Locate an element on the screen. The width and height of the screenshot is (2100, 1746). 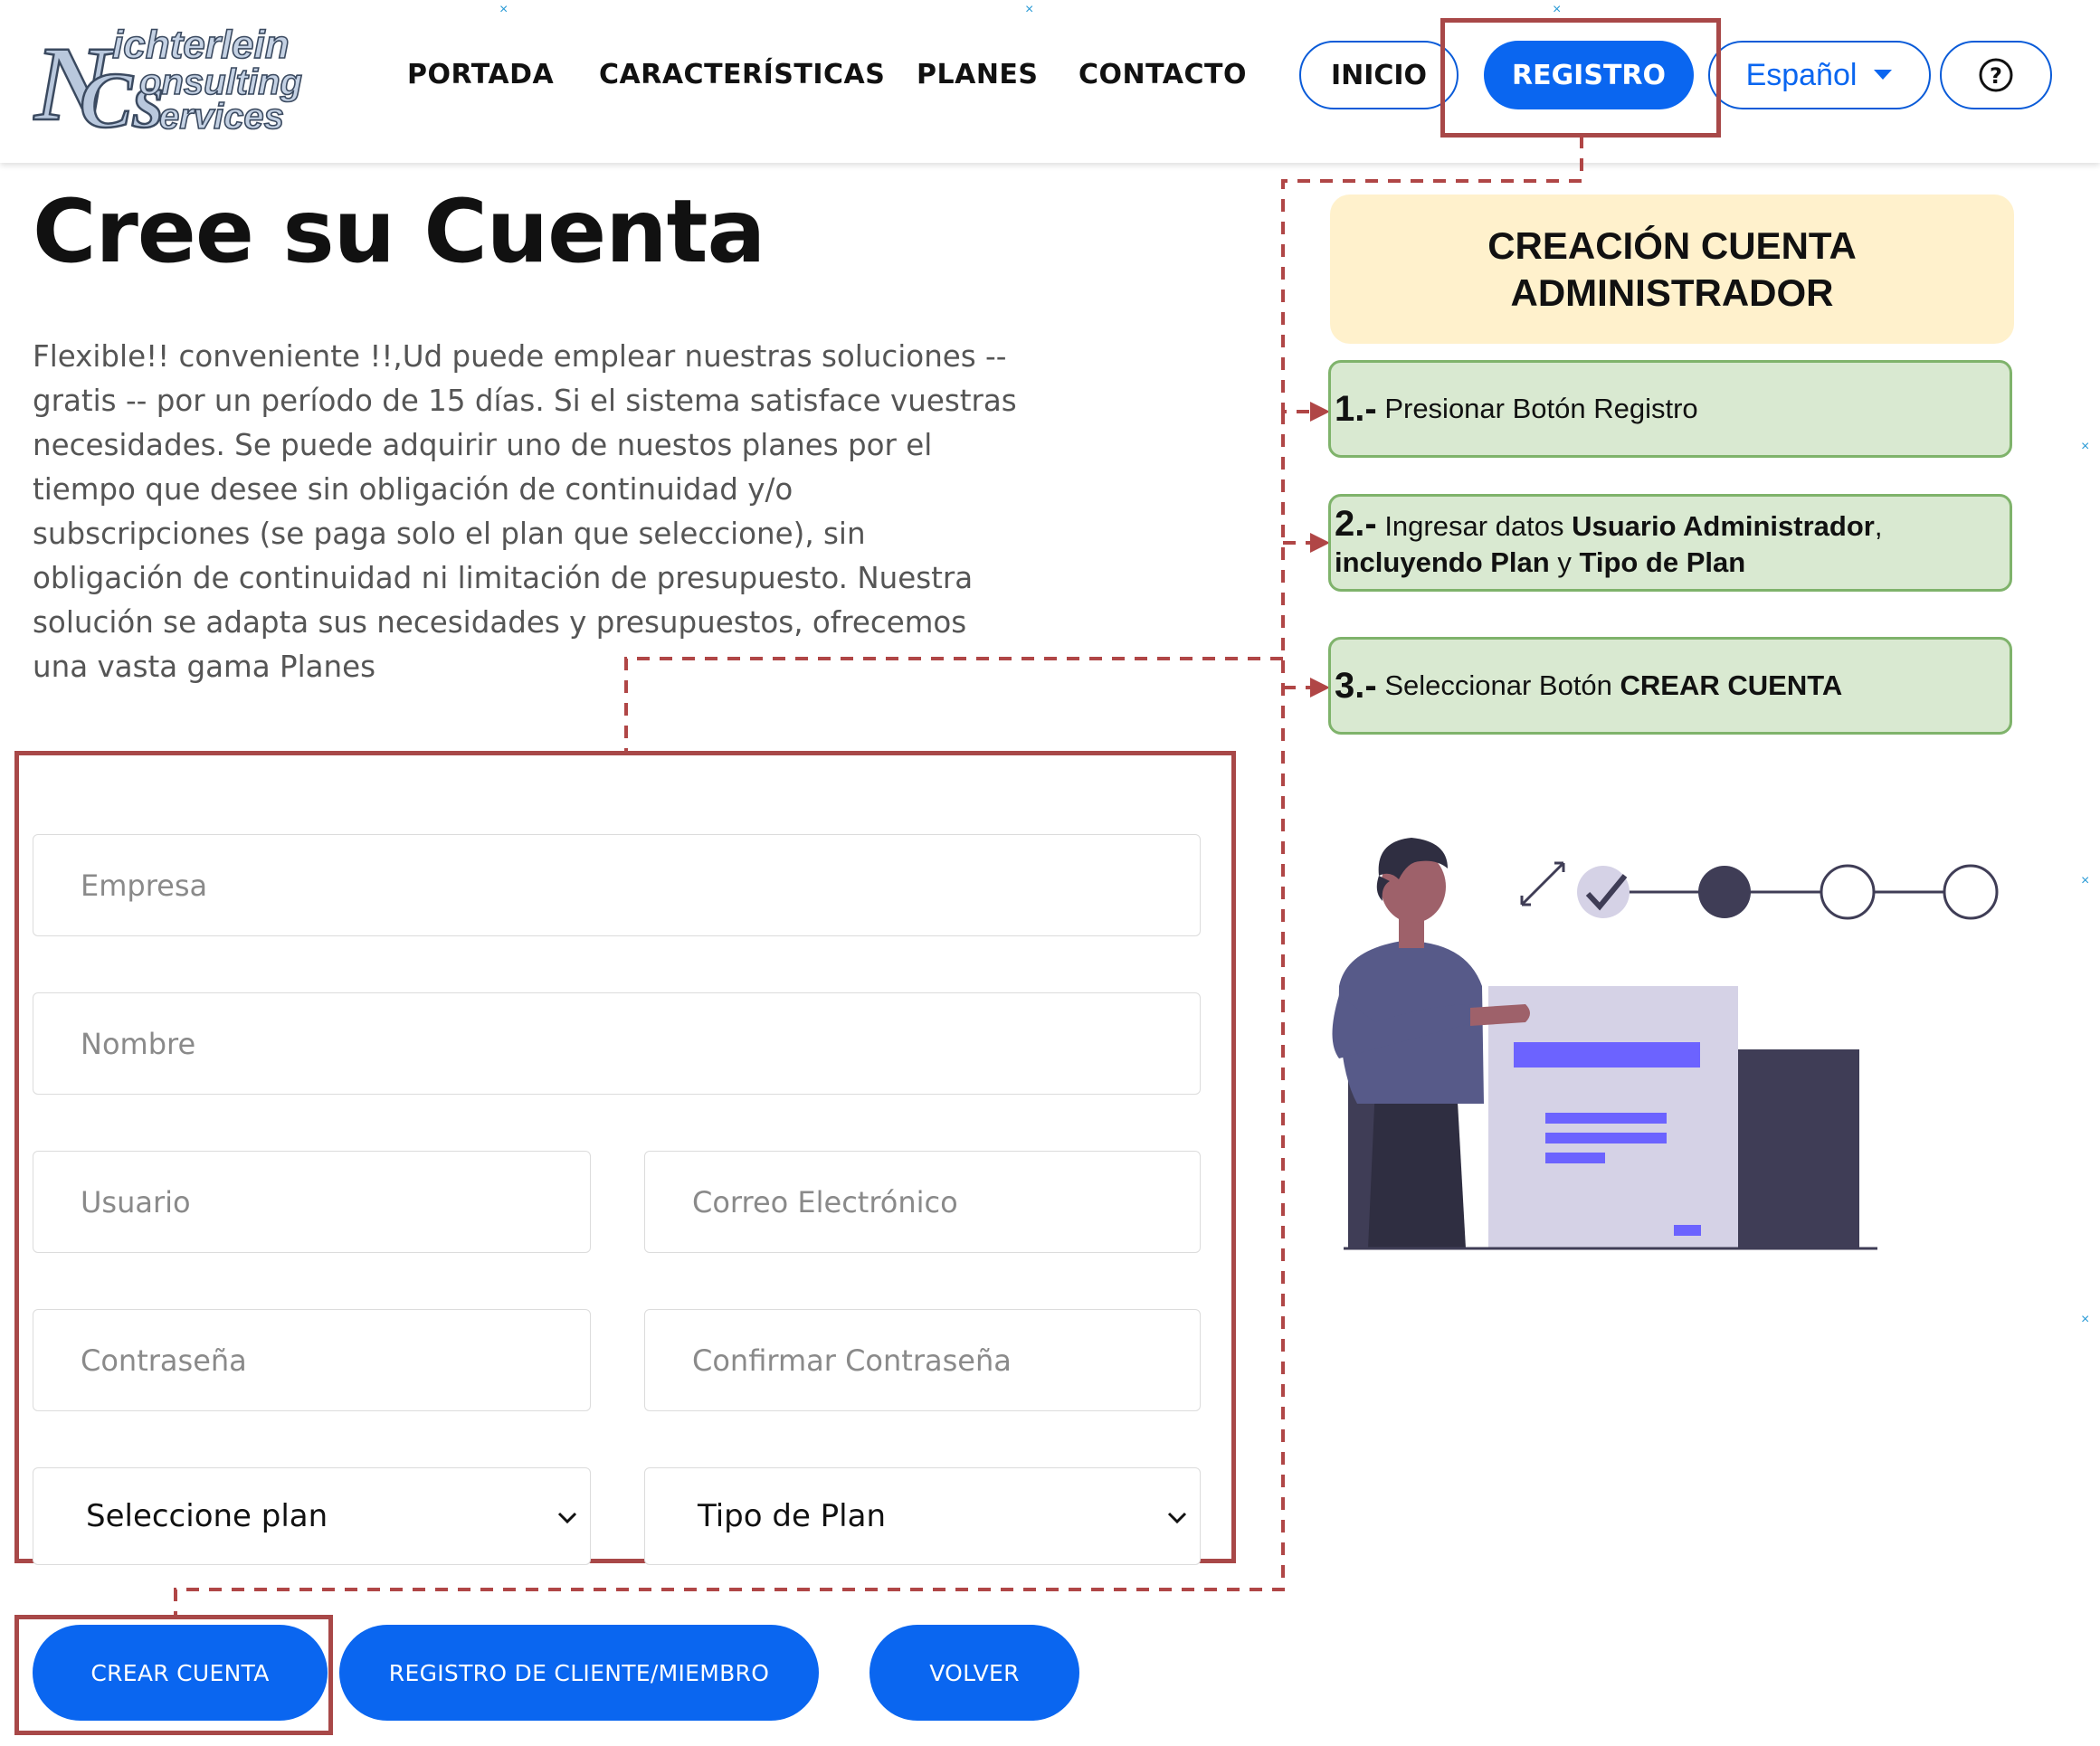
guide-step-3: 3.- Seleccionar Botón CREAR CUENTA is located at coordinates (1670, 686).